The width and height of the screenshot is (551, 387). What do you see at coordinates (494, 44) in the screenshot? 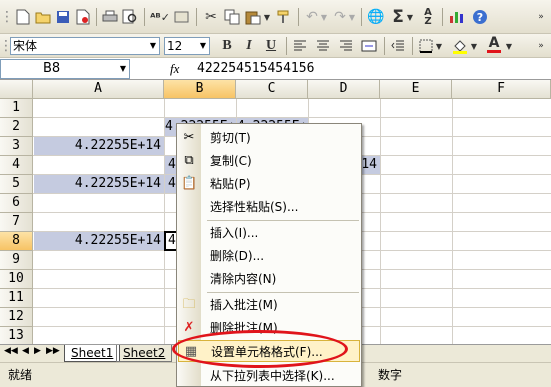
I see `font-color-icon: A` at bounding box center [494, 44].